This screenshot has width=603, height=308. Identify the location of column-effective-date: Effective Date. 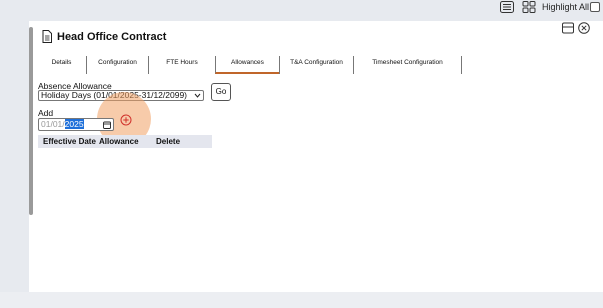
(69, 141).